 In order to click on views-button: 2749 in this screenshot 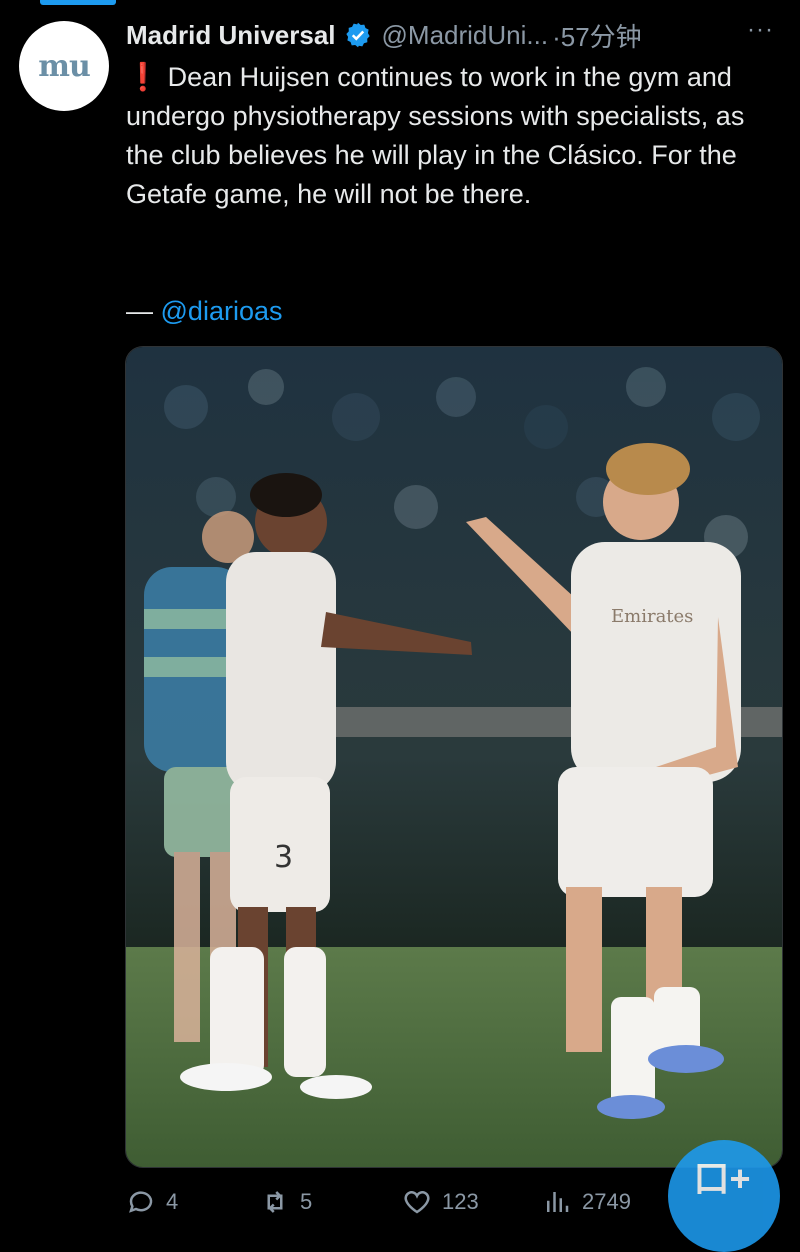, I will do `click(586, 1202)`.